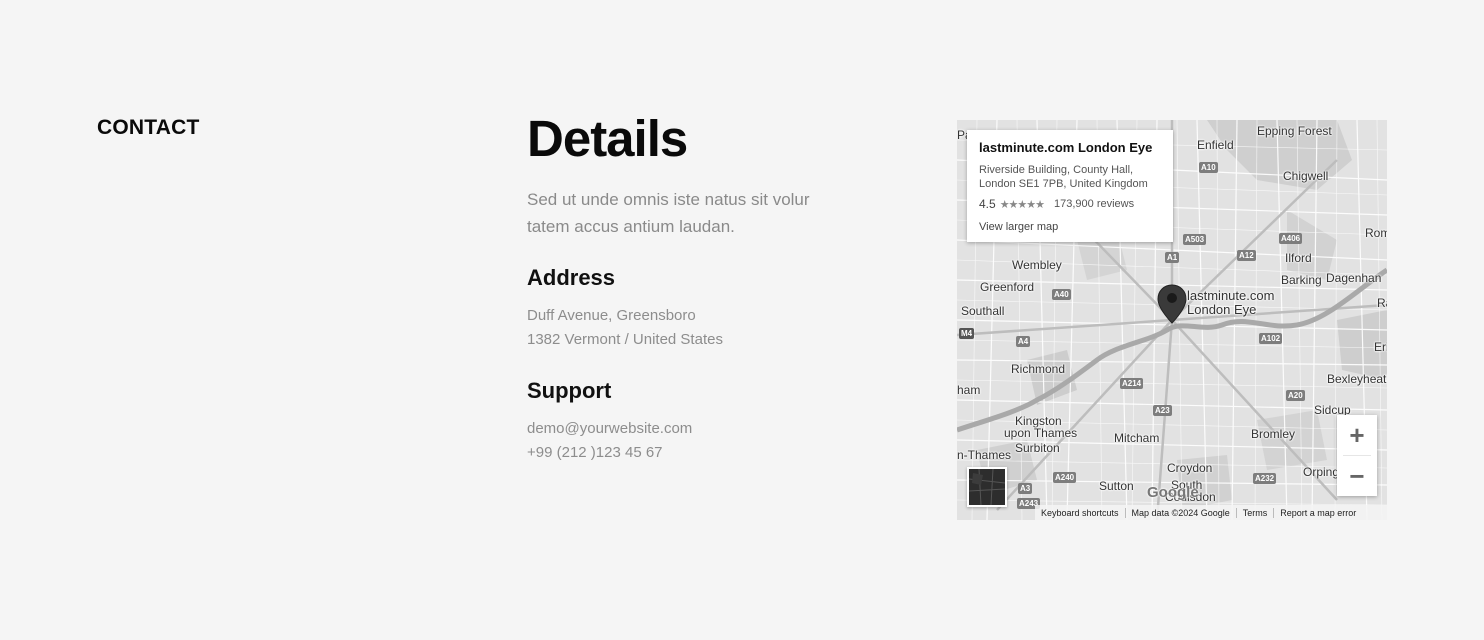 Image resolution: width=1484 pixels, height=640 pixels. Describe the element at coordinates (1215, 145) in the screenshot. I see `place-label: Enfield` at that location.